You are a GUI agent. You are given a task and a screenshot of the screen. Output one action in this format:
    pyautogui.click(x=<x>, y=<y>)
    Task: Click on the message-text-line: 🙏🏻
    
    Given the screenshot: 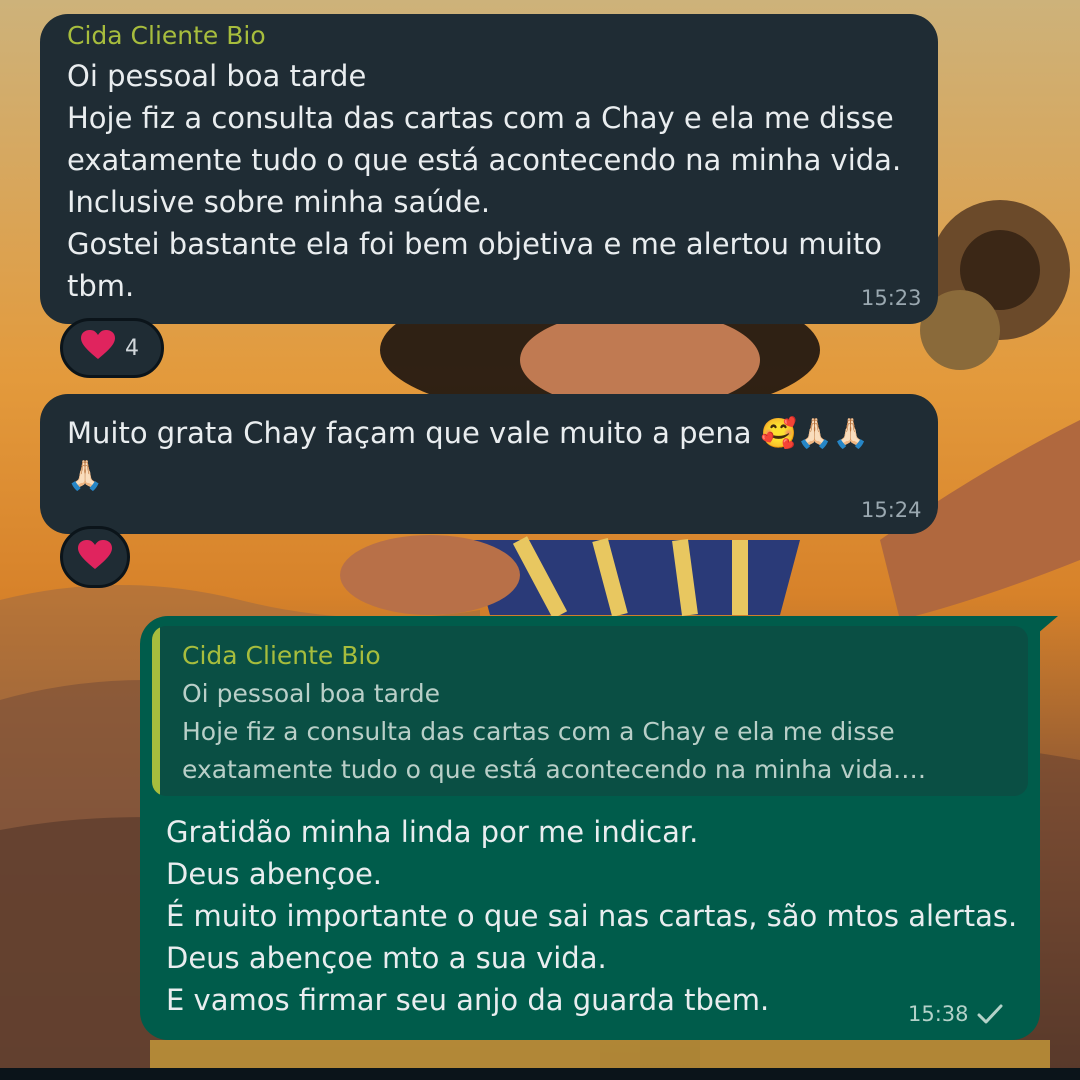 What is the action you would take?
    pyautogui.click(x=85, y=475)
    